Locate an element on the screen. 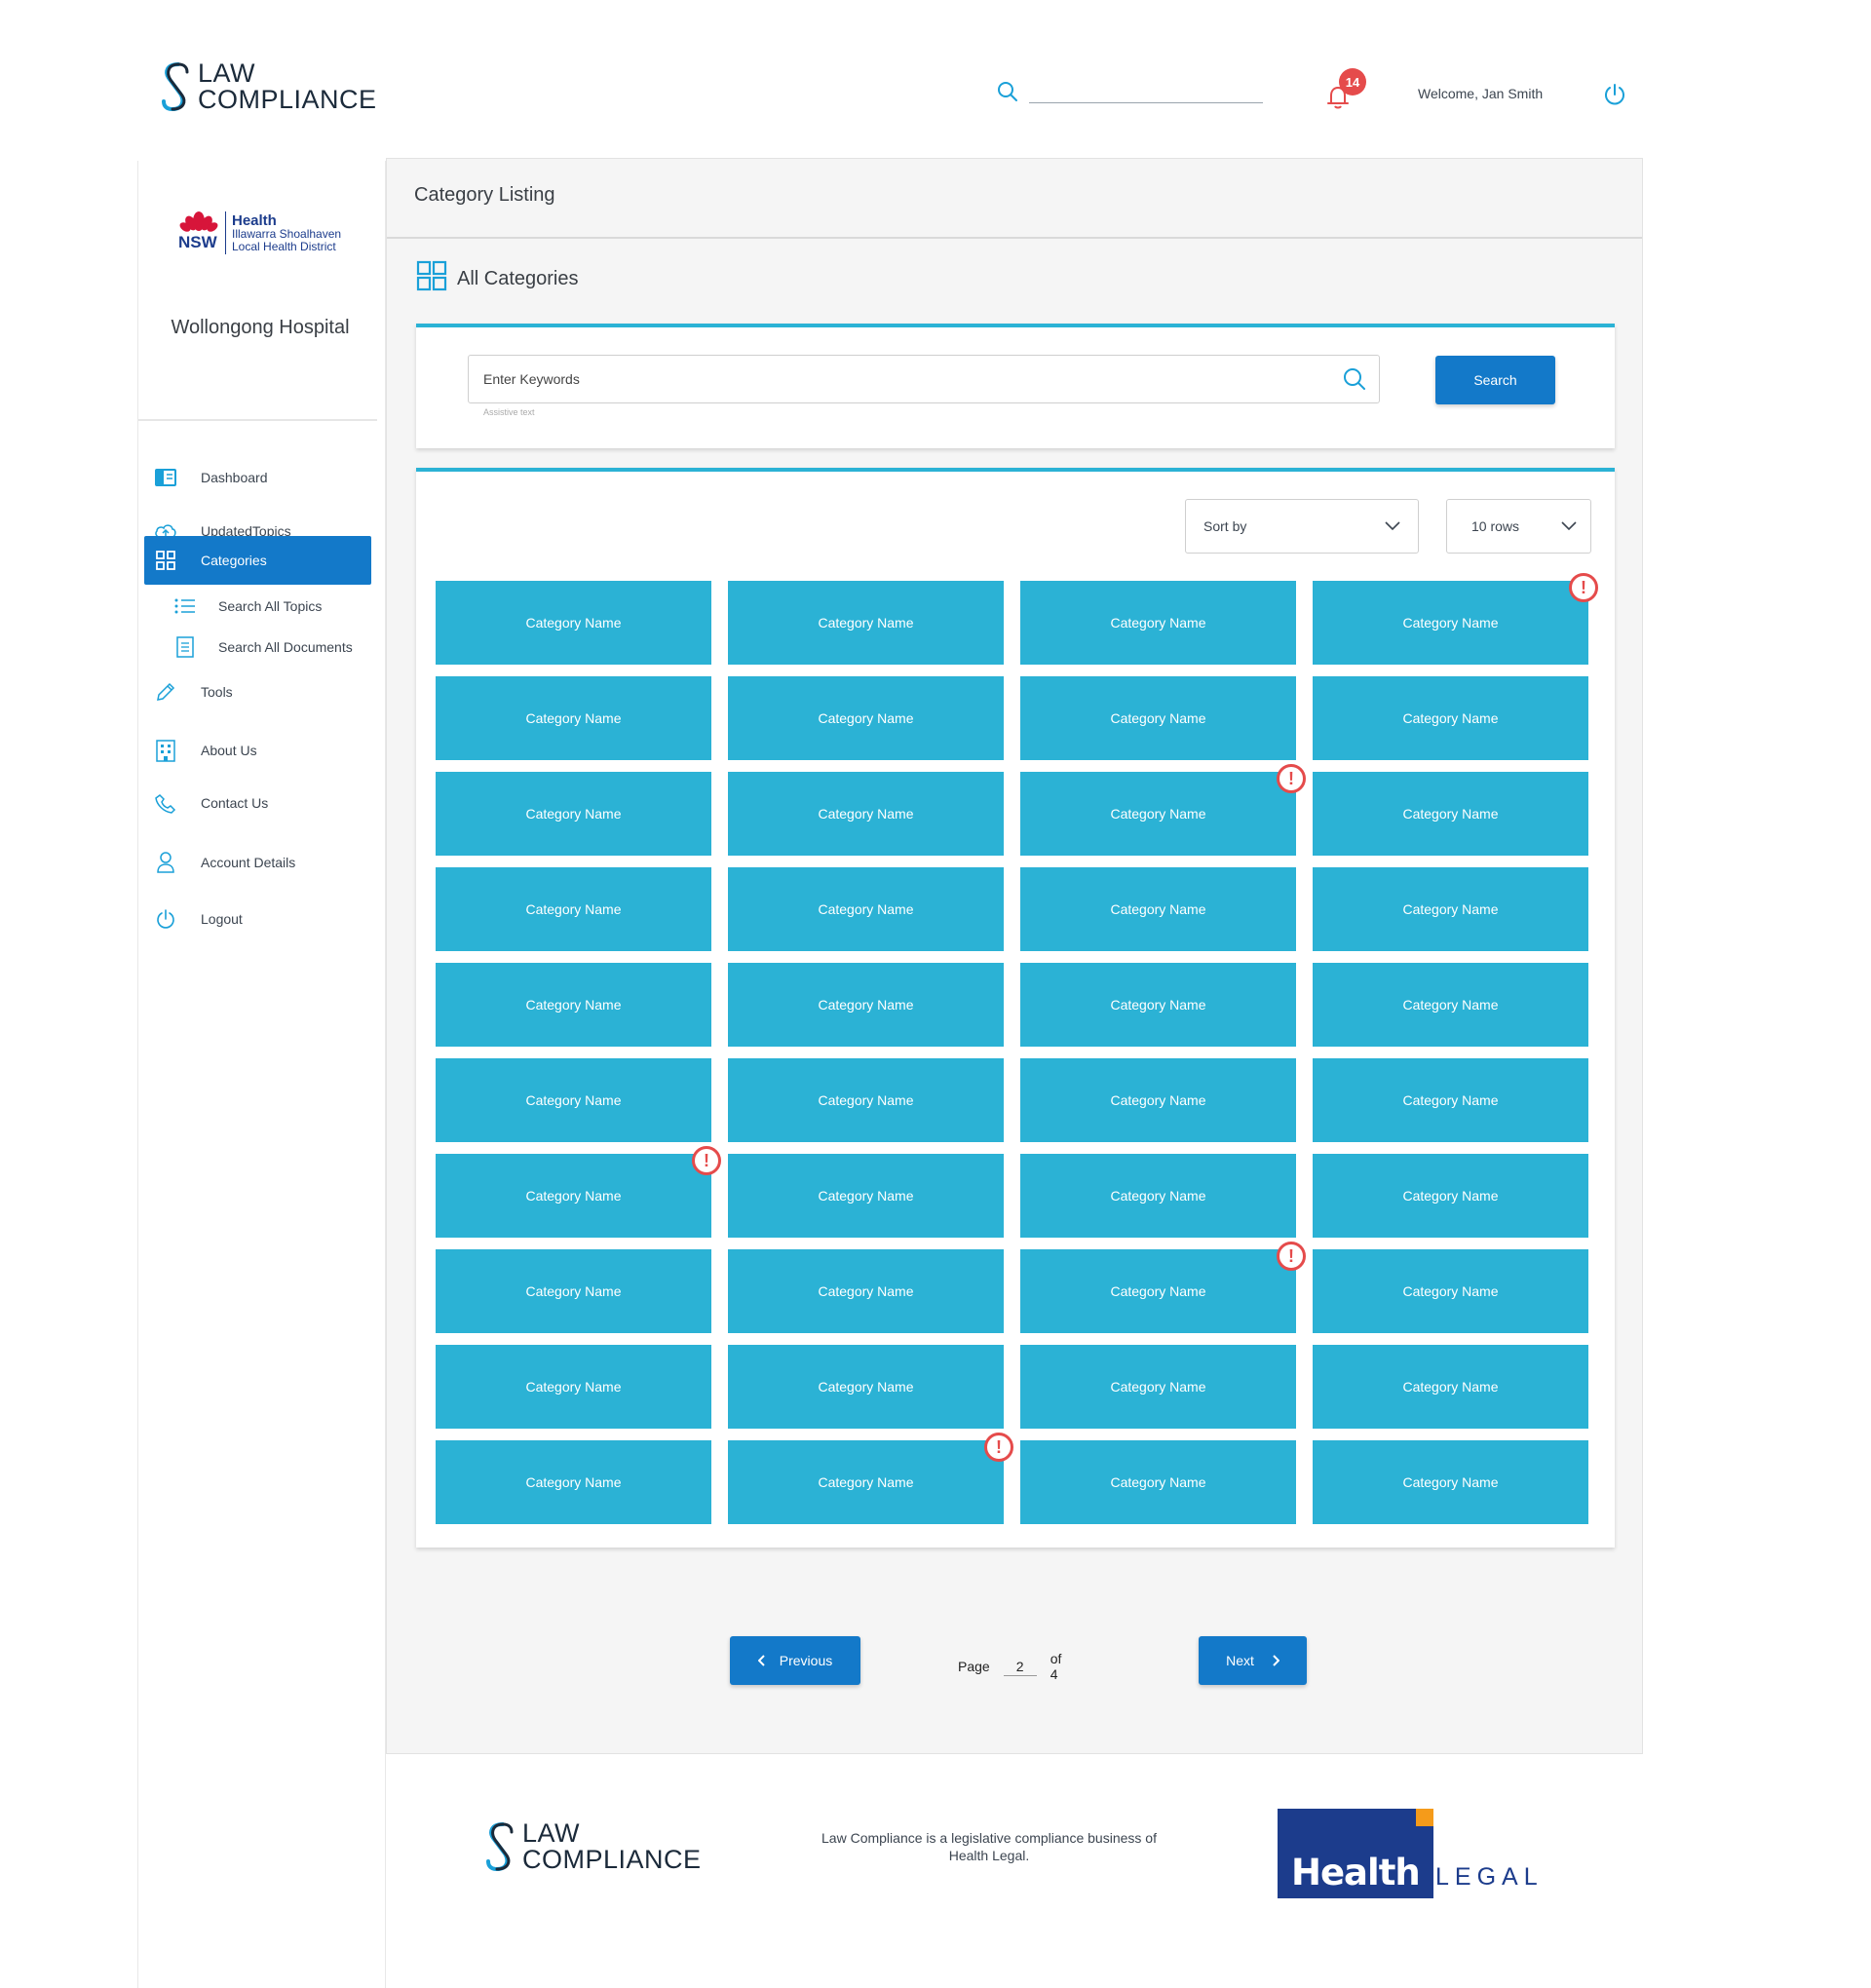 This screenshot has width=1871, height=1988. sidebar-item-label: Contact Us is located at coordinates (235, 803).